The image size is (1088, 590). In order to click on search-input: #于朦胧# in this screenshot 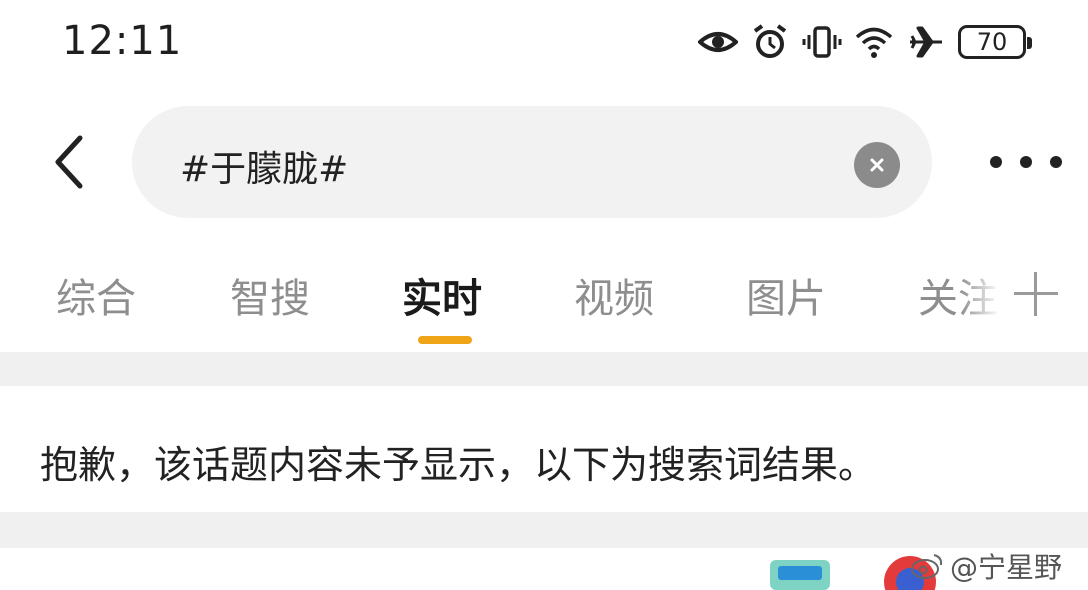, I will do `click(532, 162)`.